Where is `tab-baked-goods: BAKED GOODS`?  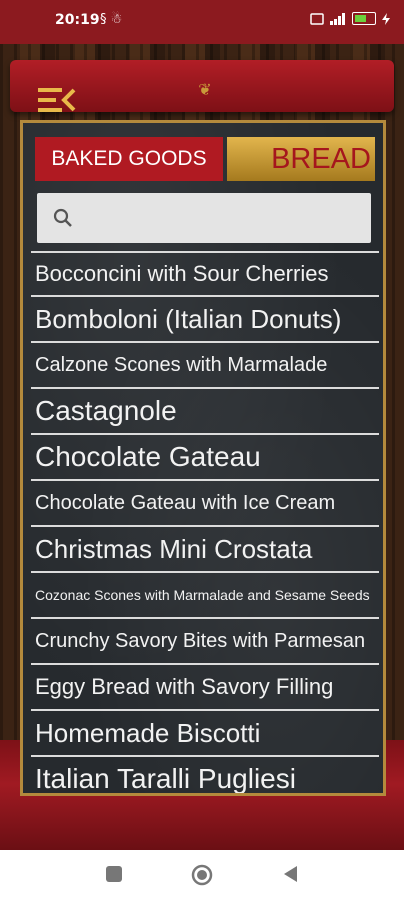
tab-baked-goods: BAKED GOODS is located at coordinates (129, 159).